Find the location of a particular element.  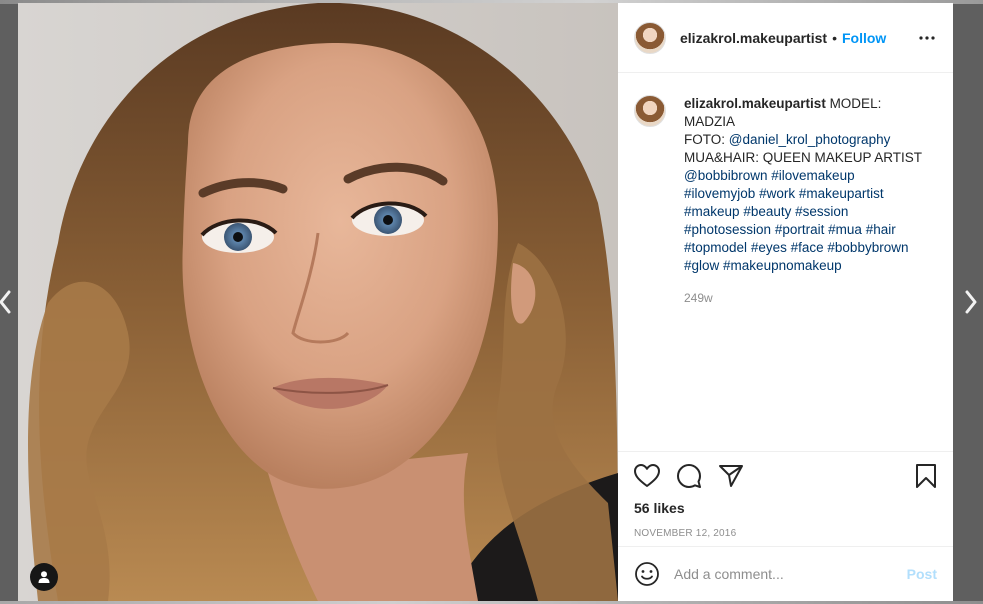

hashtag-link: #beauty is located at coordinates (767, 211).